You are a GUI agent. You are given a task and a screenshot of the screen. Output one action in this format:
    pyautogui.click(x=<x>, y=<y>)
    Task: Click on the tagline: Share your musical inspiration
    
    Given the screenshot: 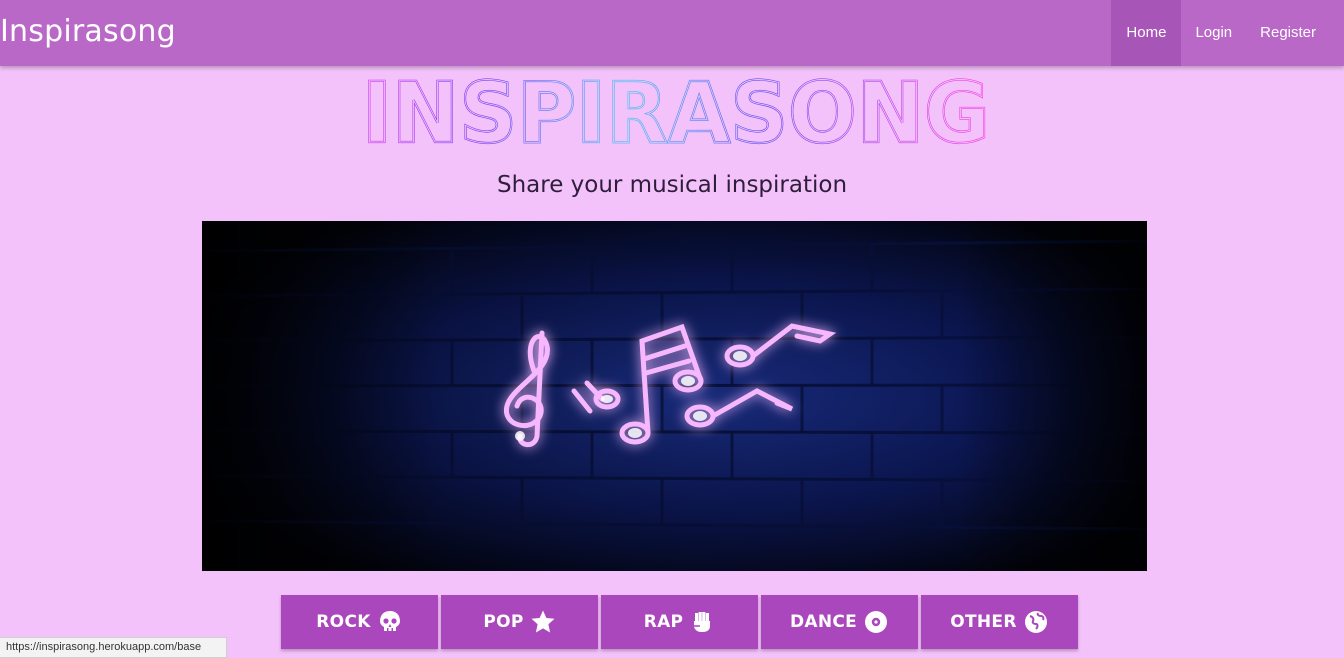 What is the action you would take?
    pyautogui.click(x=672, y=185)
    